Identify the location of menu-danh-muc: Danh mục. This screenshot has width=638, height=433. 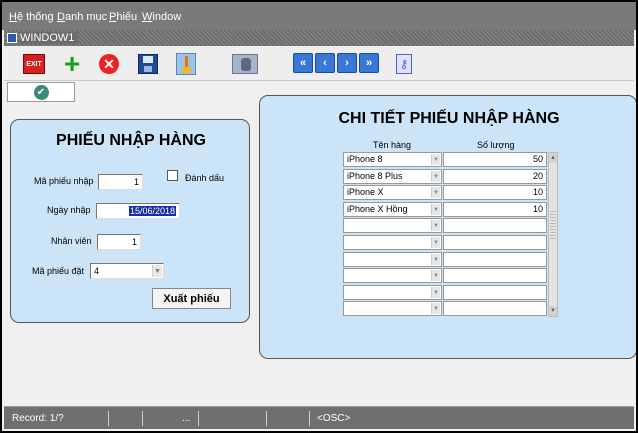
(82, 17).